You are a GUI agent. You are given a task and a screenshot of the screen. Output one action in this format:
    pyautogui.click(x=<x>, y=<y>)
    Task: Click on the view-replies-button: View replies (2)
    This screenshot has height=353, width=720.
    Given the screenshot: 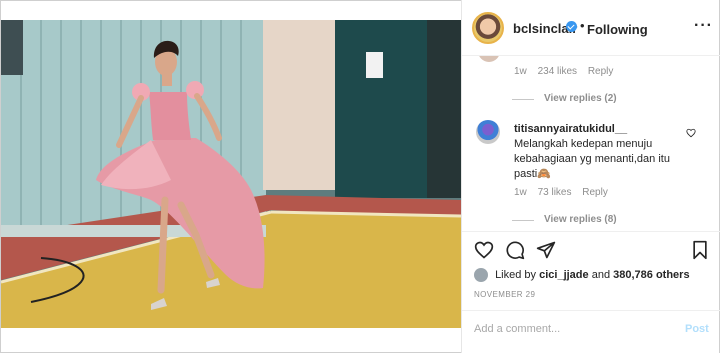 What is the action you would take?
    pyautogui.click(x=580, y=98)
    